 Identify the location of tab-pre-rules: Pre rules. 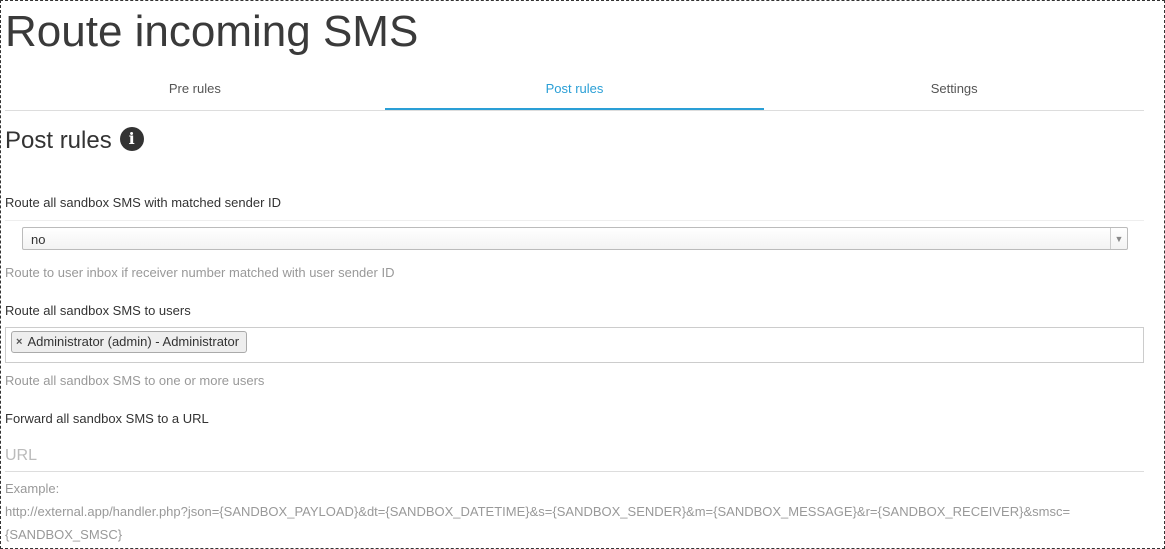
(195, 90).